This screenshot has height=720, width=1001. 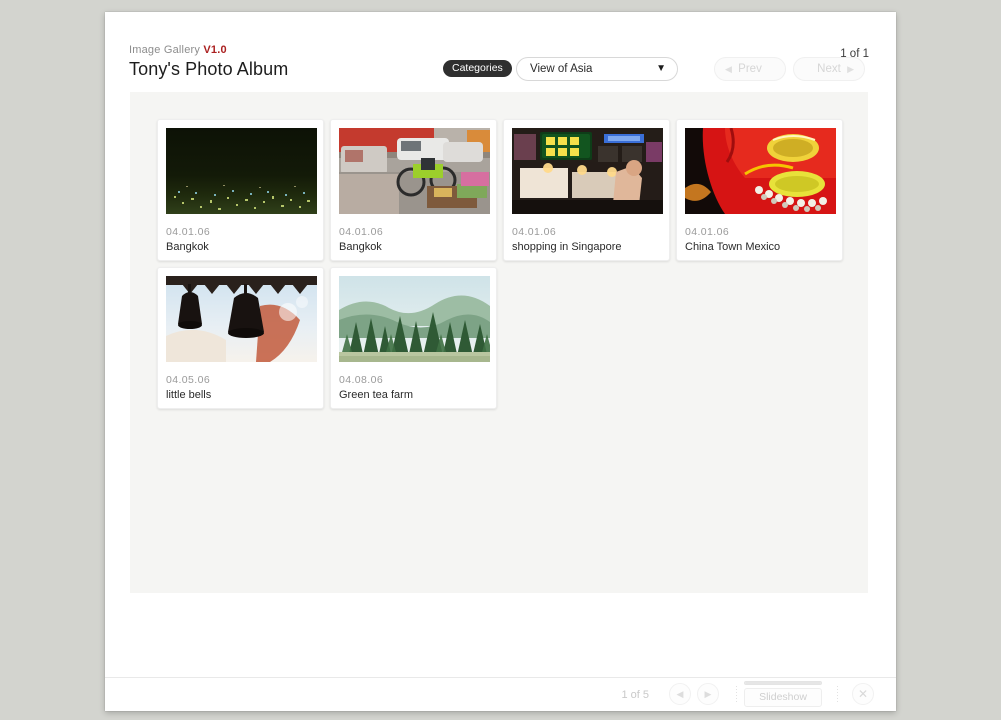 I want to click on bangkok-street-traffic-image, so click(x=414, y=171).